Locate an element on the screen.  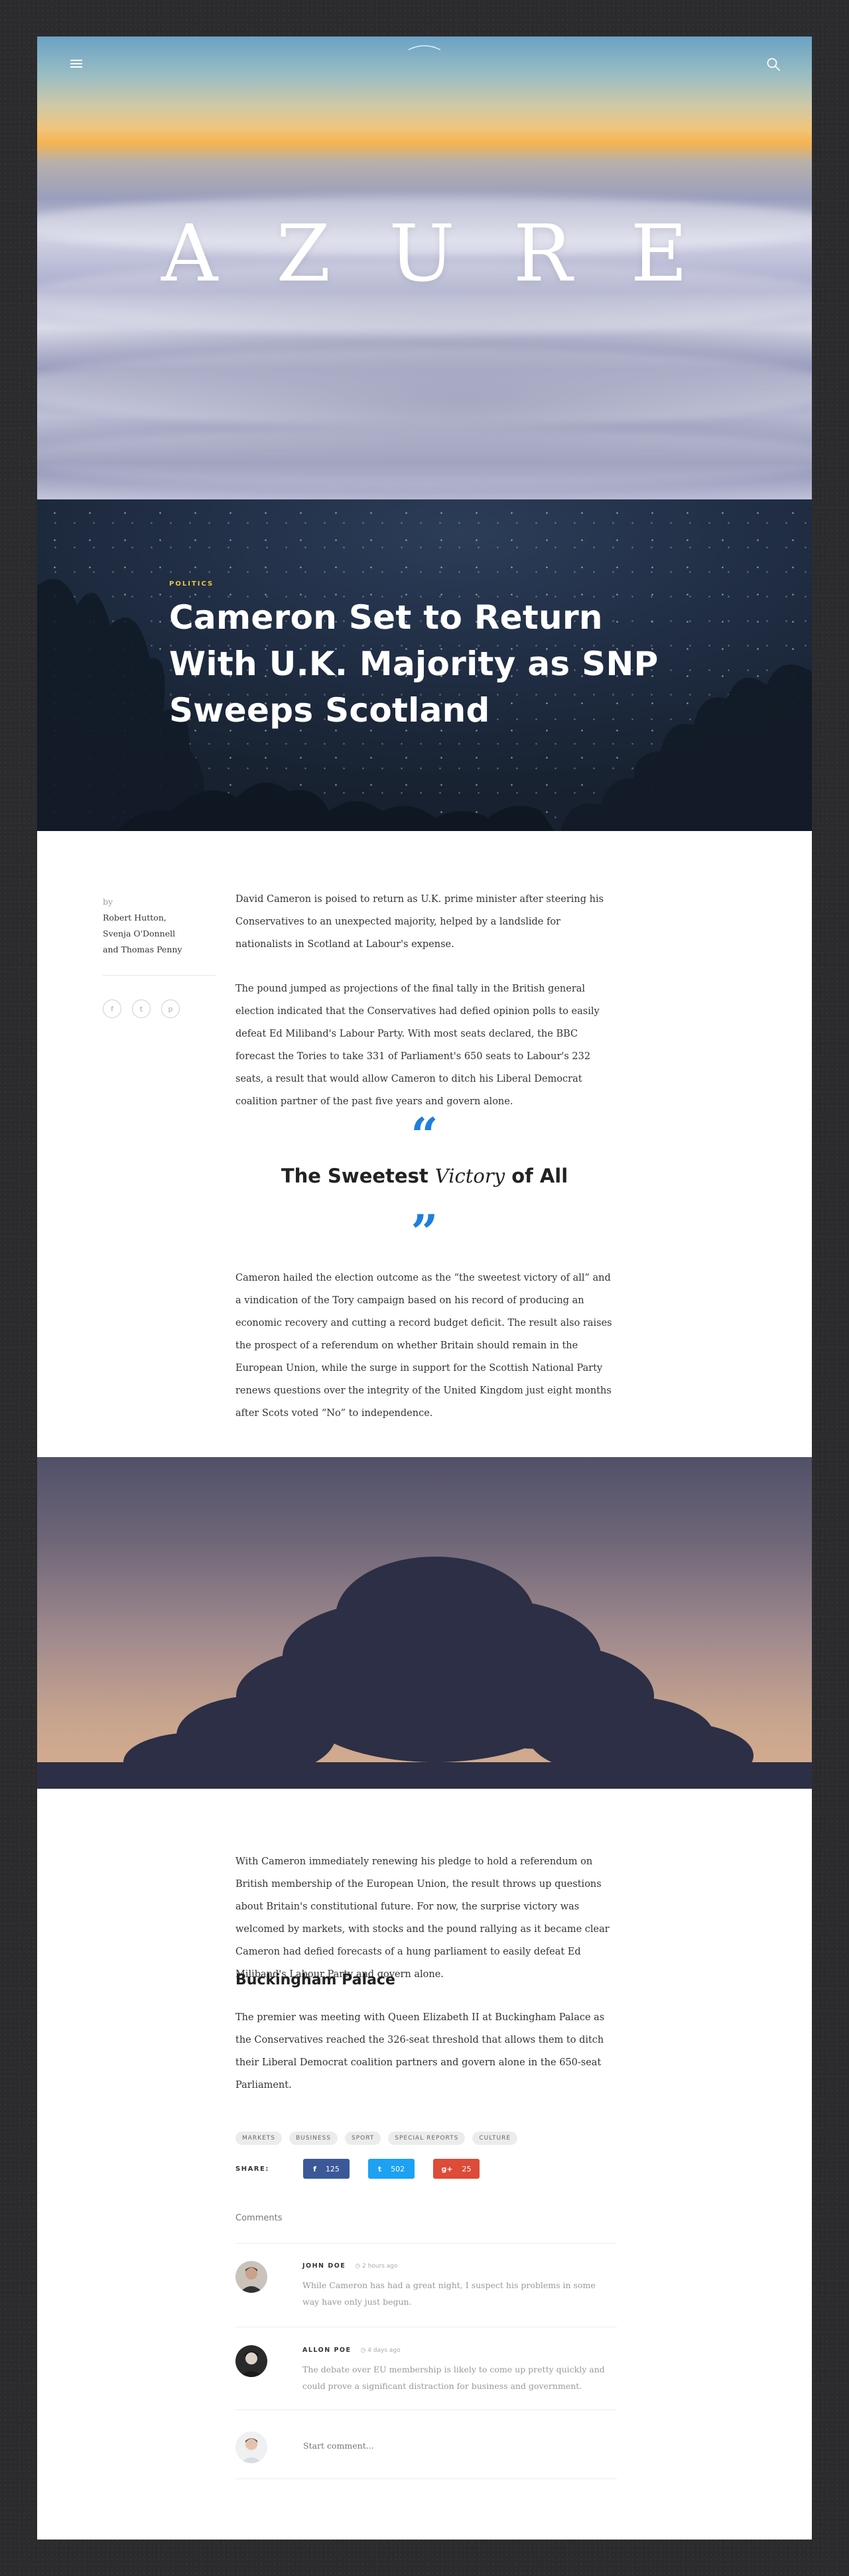
logo-mark-icon is located at coordinates (424, 47).